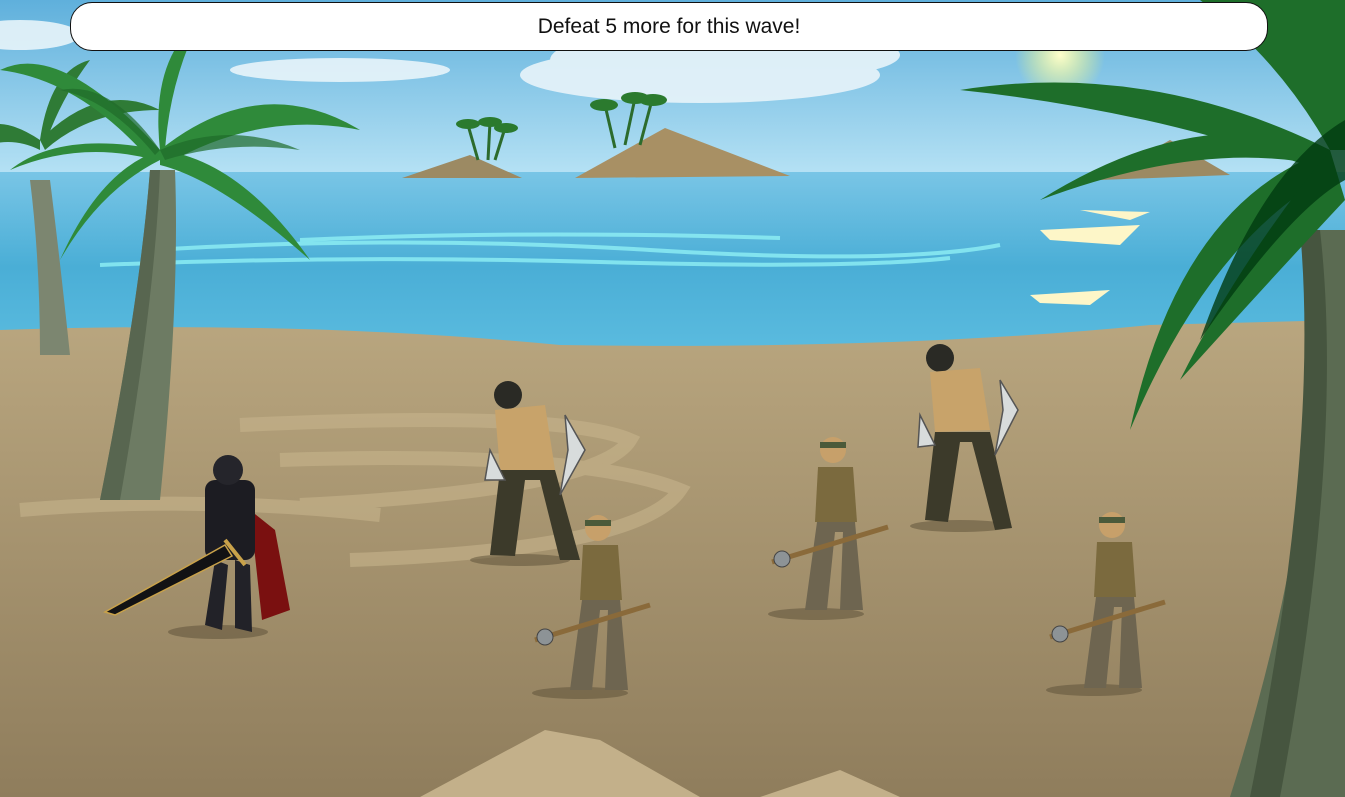 Image resolution: width=1345 pixels, height=797 pixels. I want to click on wave-message-banner: Defeat 5 more for this wave!, so click(669, 26).